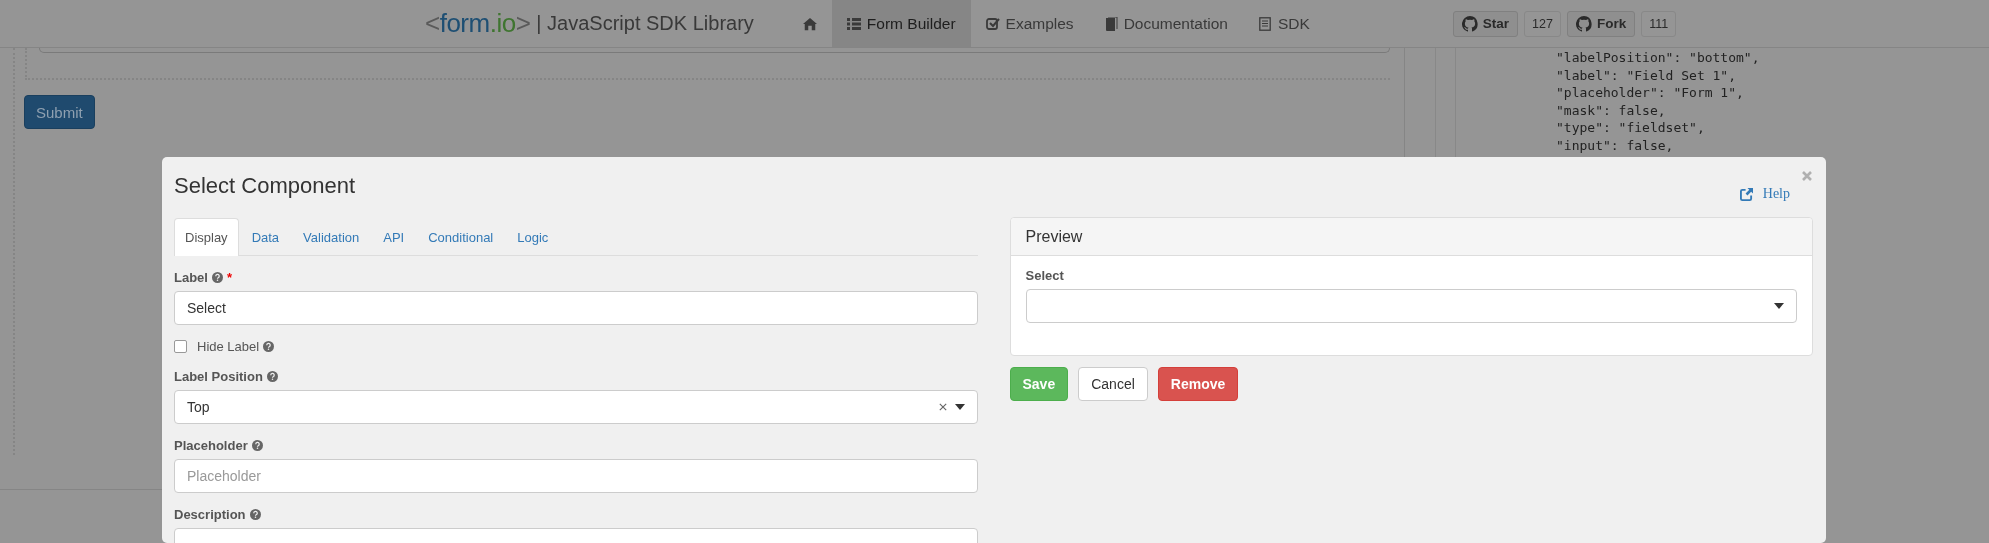  I want to click on field-label: Placeholder, so click(211, 445).